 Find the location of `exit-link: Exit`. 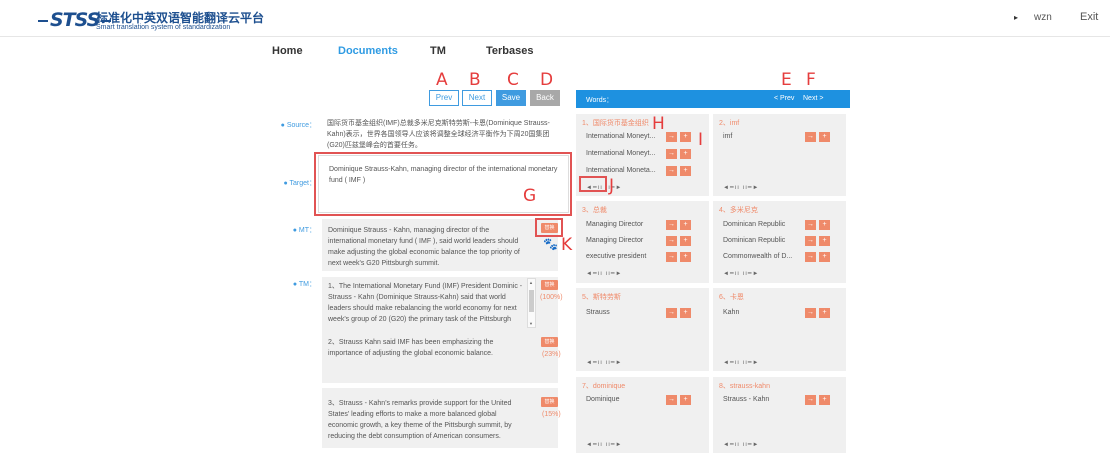

exit-link: Exit is located at coordinates (1089, 17).